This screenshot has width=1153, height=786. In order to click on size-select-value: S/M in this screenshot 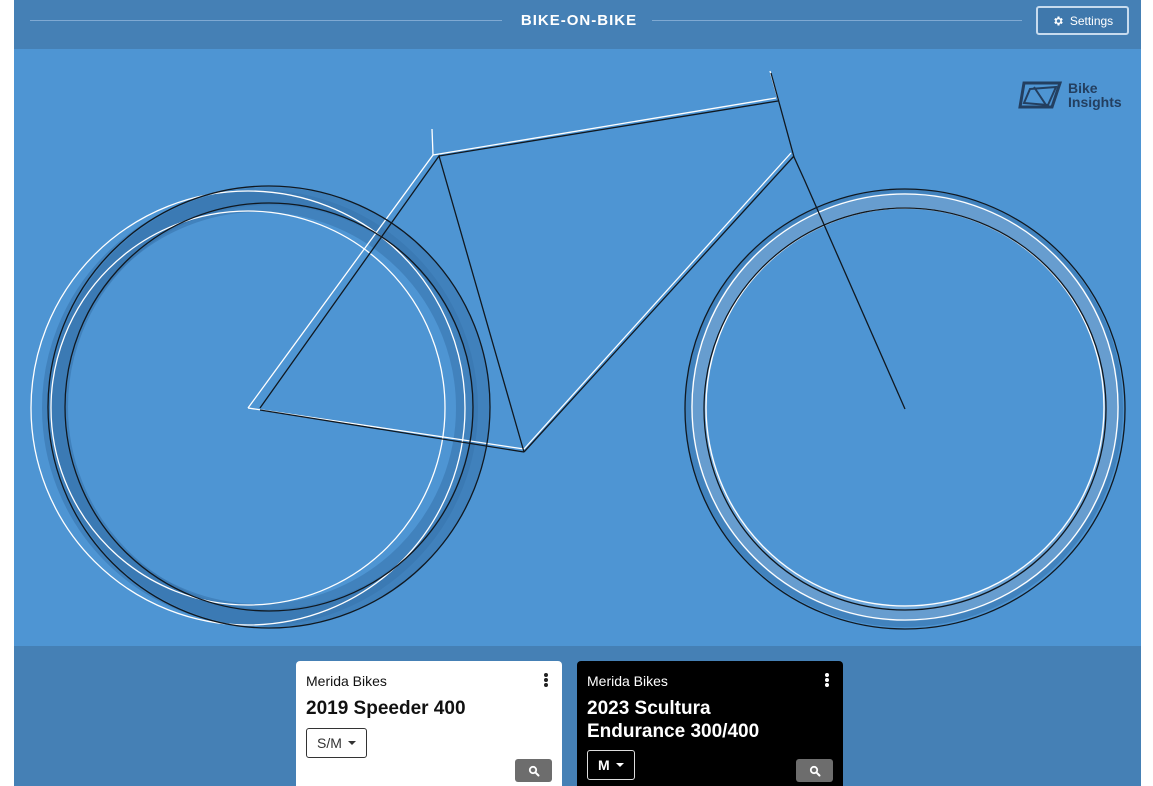, I will do `click(329, 743)`.